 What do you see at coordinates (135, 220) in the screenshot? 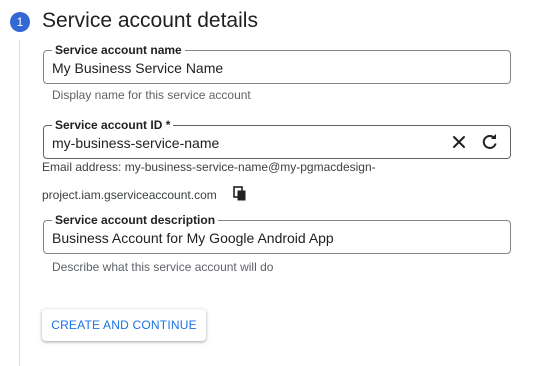
I see `service-account-description-label: Service account description` at bounding box center [135, 220].